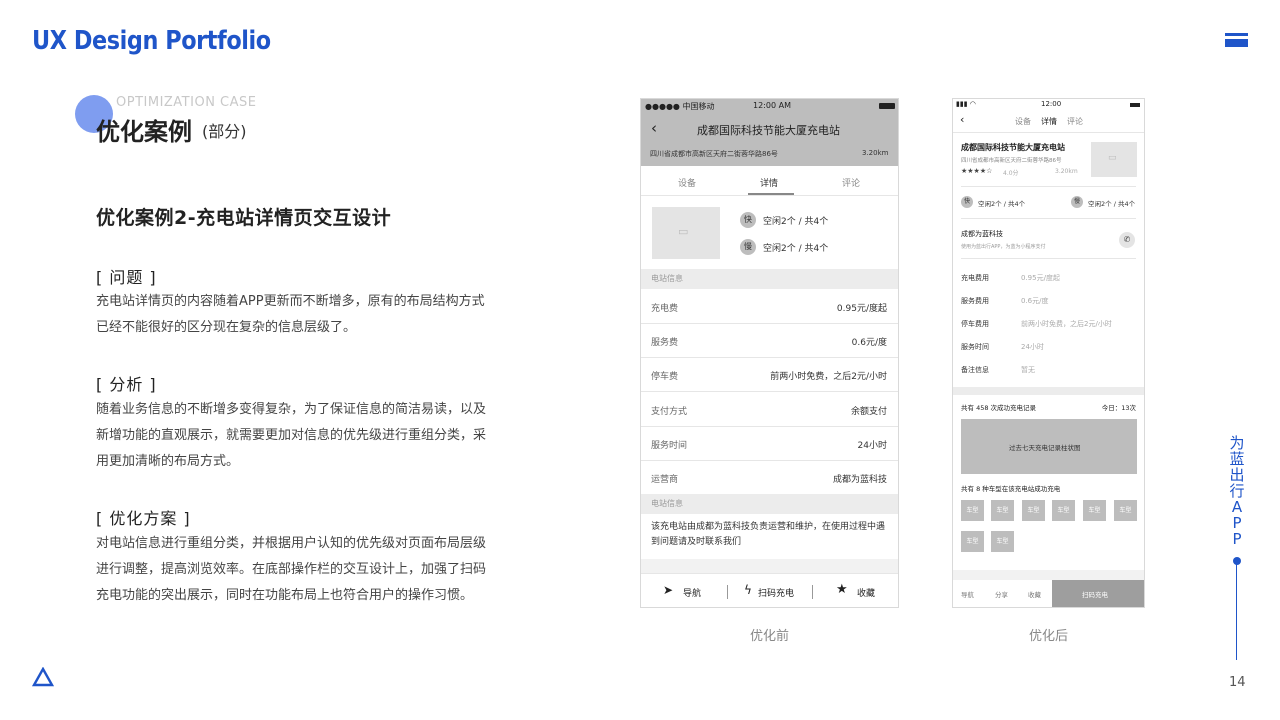 Image resolution: width=1280 pixels, height=720 pixels. I want to click on scan-button-label: 扫码充电, so click(1095, 595).